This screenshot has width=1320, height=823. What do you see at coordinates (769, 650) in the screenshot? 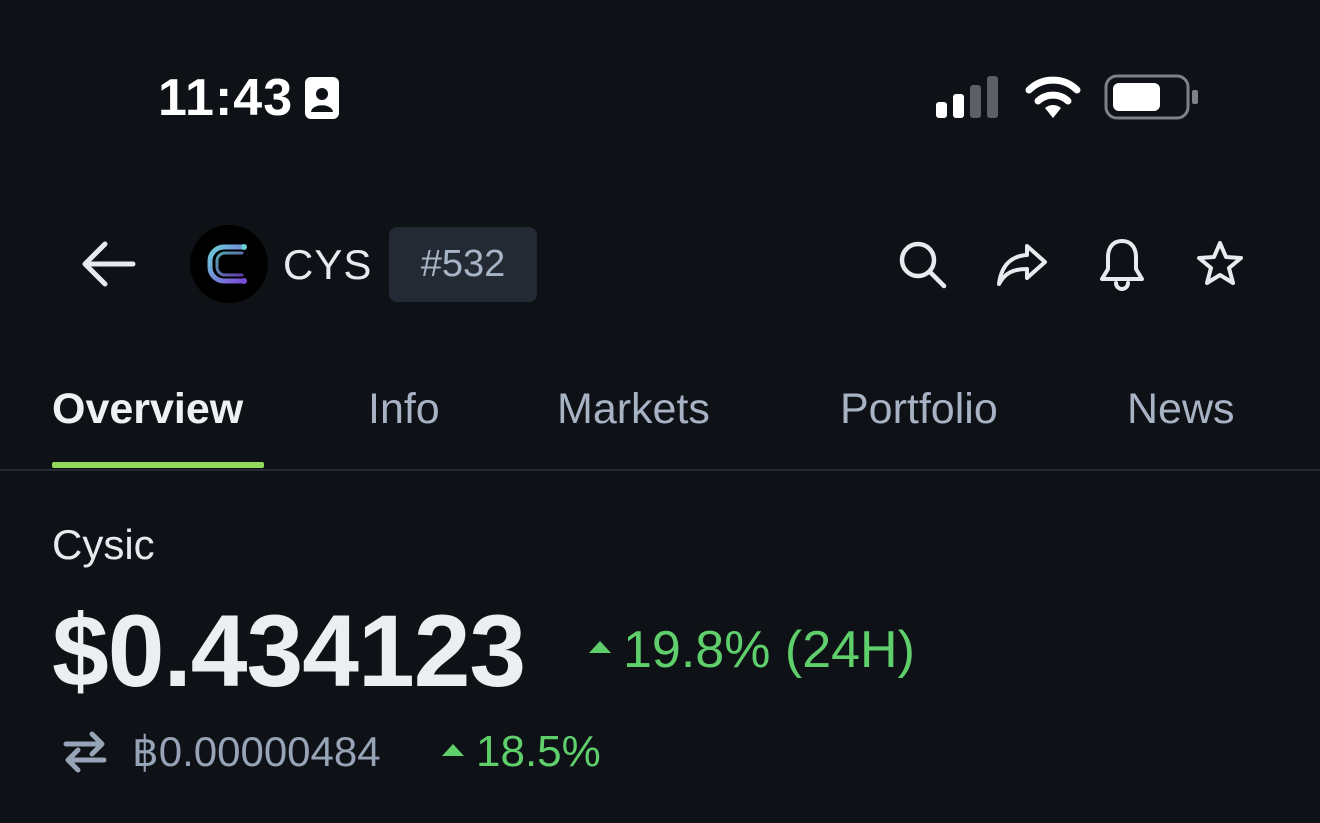
I see `price-change-24h: 19.8% (24H)` at bounding box center [769, 650].